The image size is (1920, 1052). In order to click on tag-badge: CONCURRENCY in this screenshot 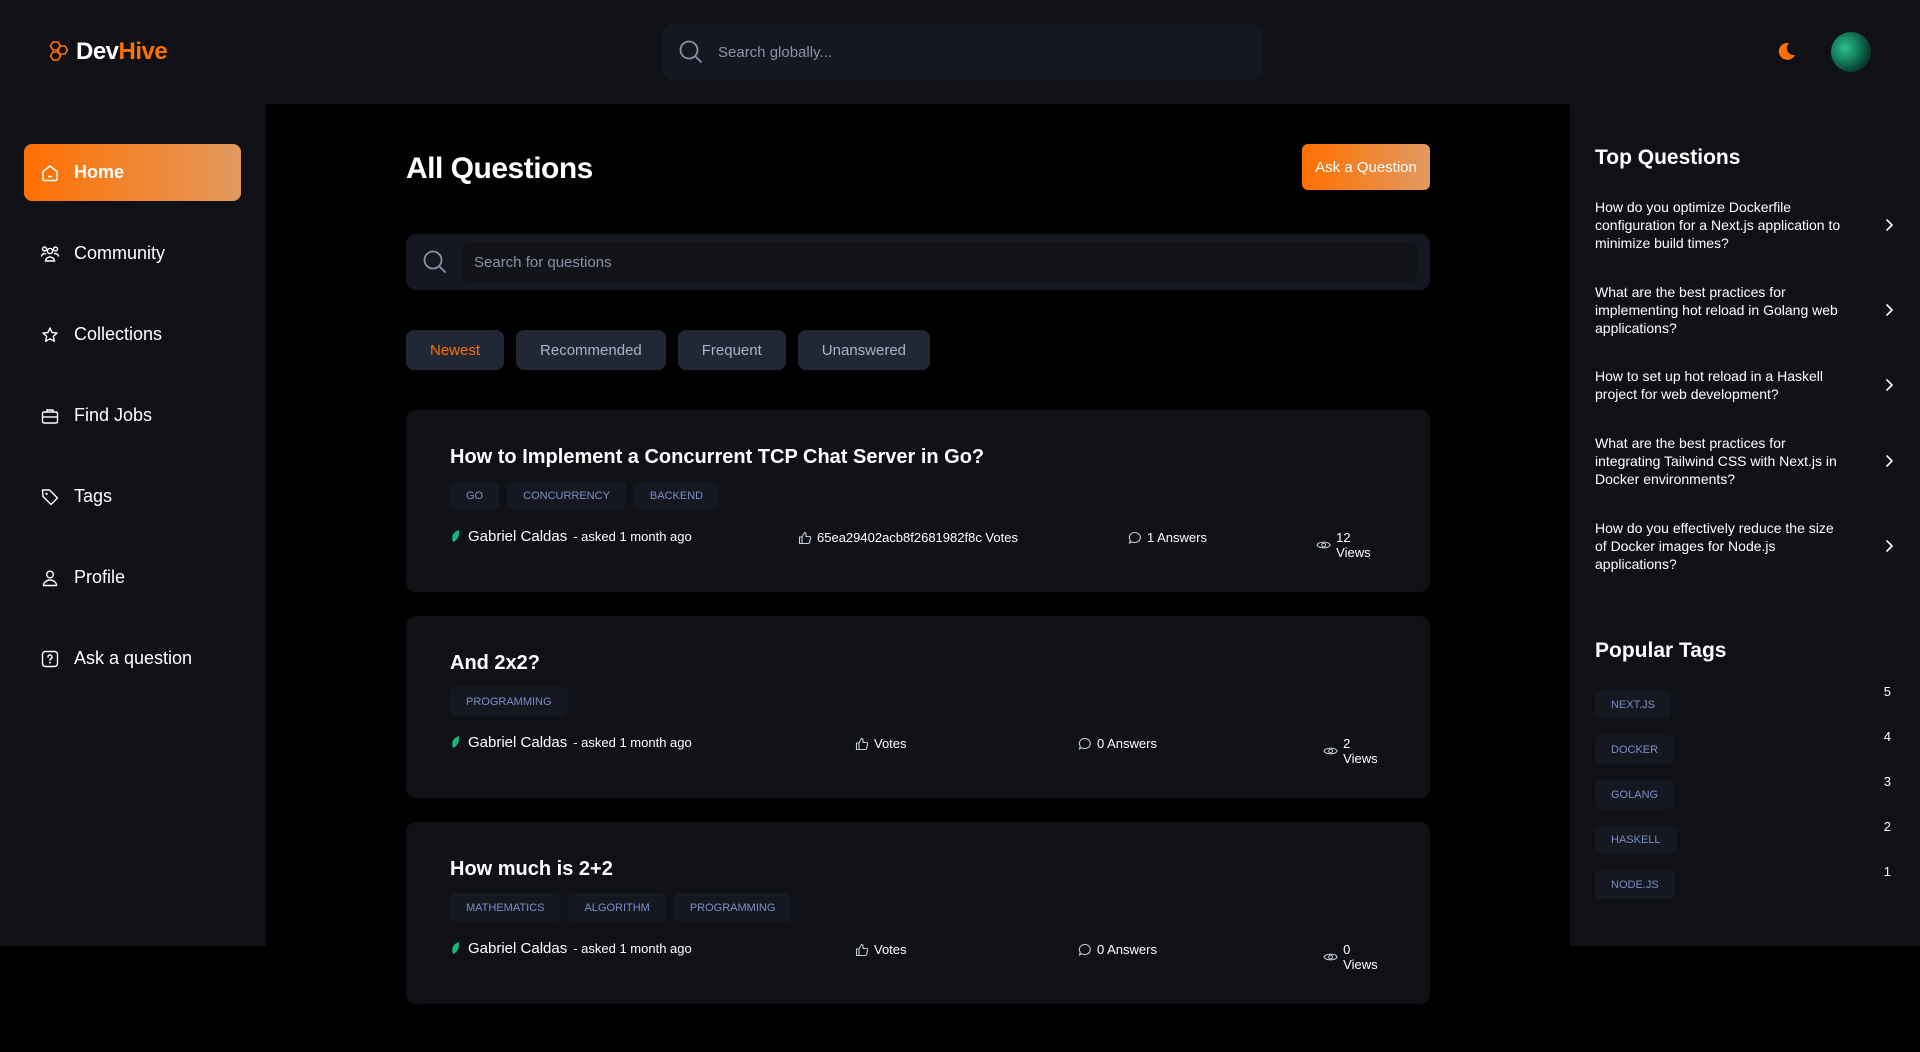, I will do `click(566, 495)`.